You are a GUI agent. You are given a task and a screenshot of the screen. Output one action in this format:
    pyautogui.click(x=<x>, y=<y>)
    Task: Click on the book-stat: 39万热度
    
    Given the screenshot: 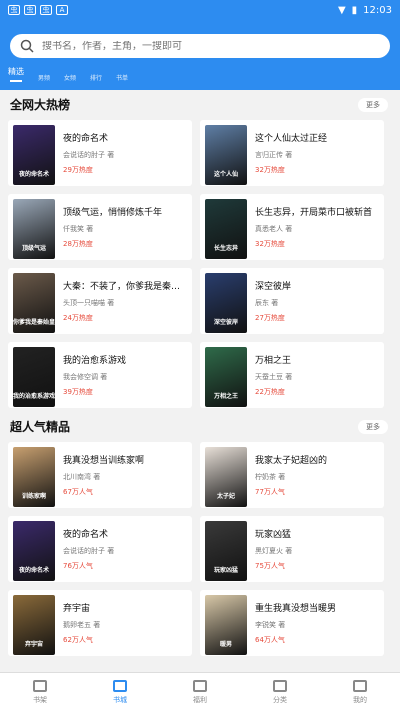 What is the action you would take?
    pyautogui.click(x=78, y=392)
    